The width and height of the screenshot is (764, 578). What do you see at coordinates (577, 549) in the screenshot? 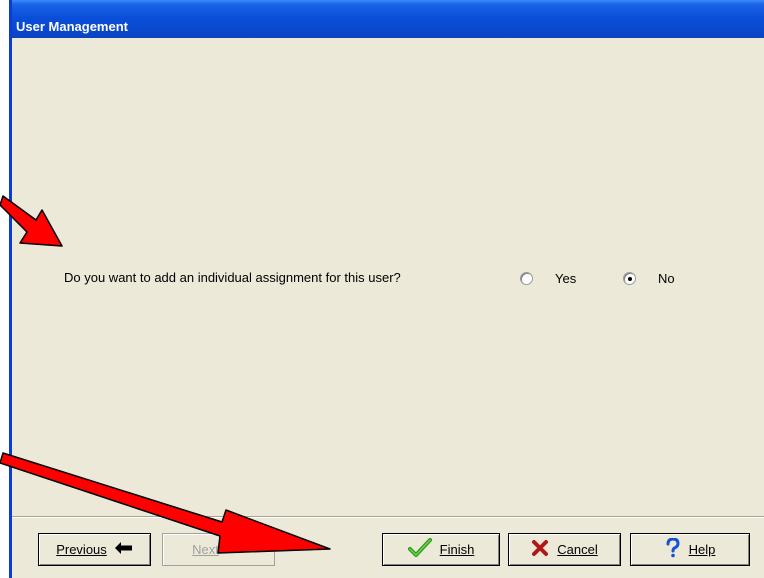
I see `cancel-label: Cancel` at bounding box center [577, 549].